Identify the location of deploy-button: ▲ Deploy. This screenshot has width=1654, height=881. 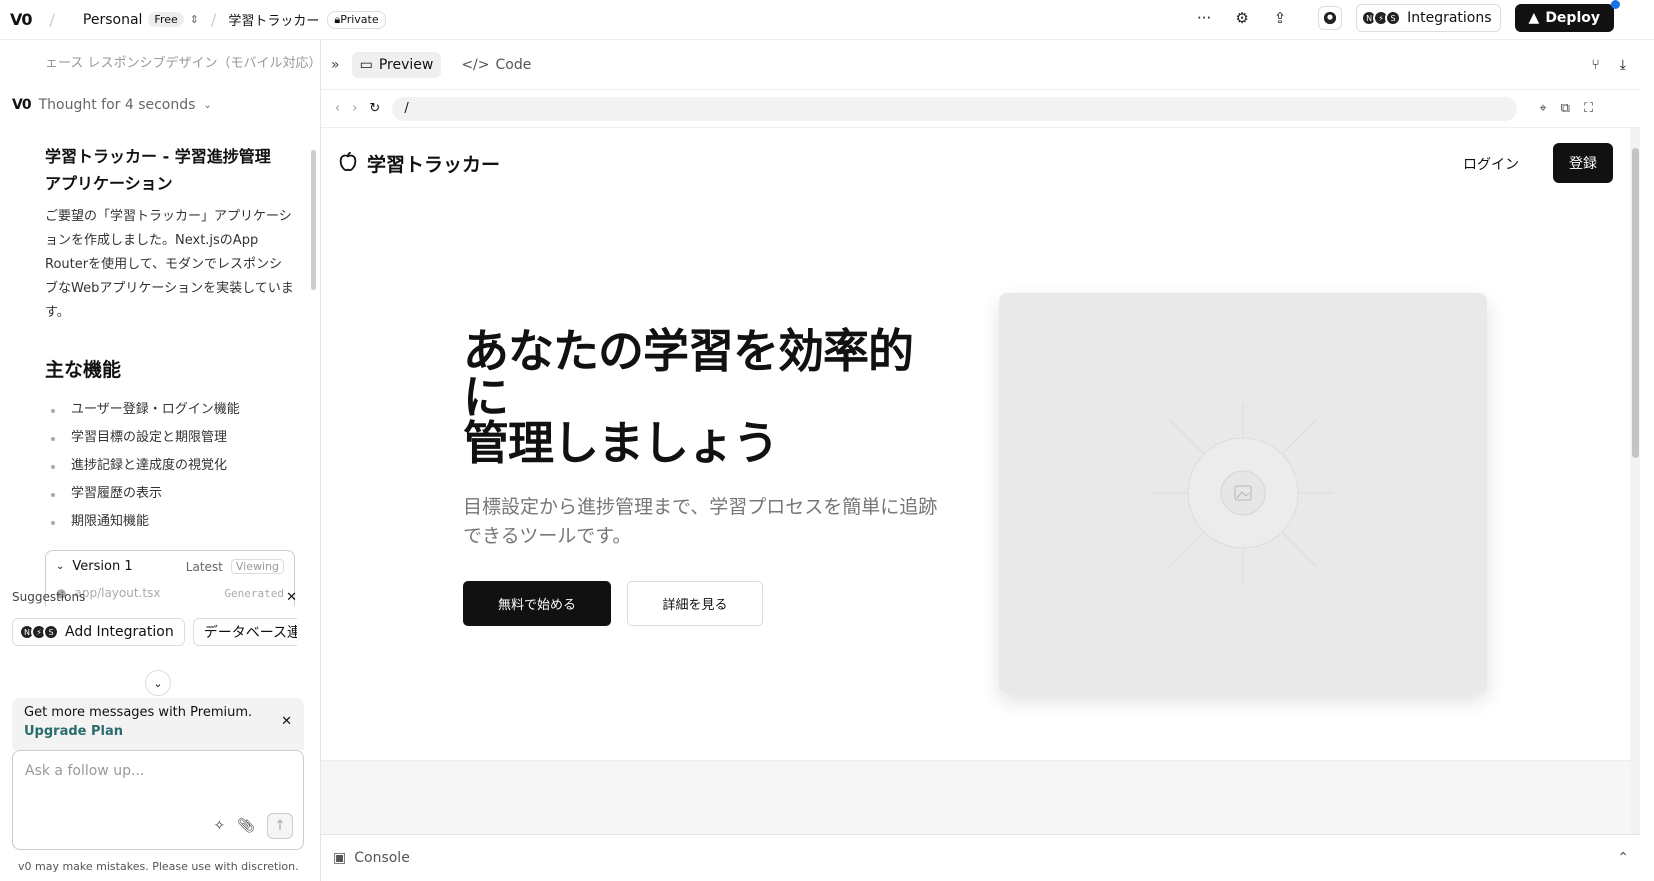
(1567, 16).